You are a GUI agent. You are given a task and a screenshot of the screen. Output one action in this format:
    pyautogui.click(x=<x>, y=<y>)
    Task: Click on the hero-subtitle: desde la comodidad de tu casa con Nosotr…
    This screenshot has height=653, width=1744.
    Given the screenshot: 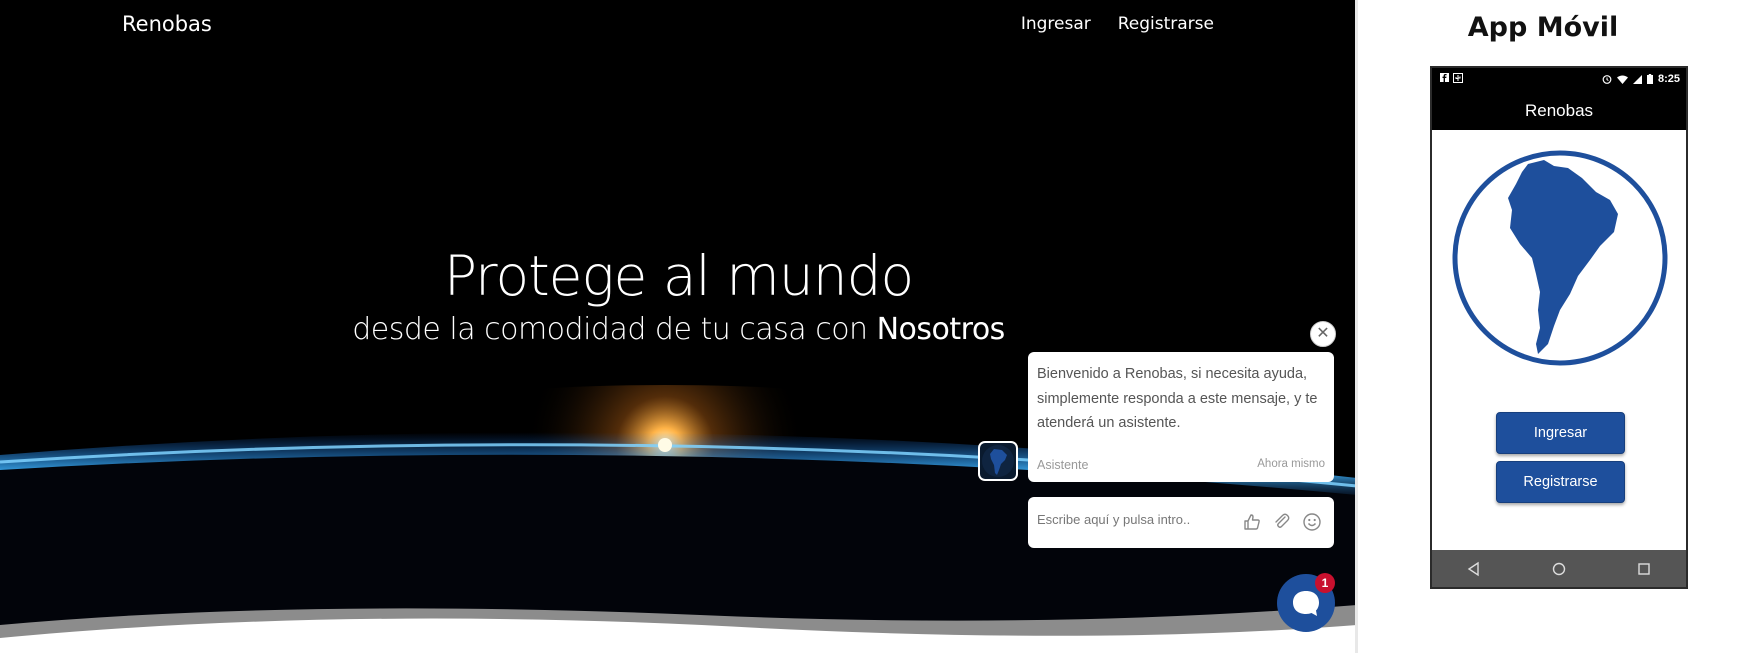 What is the action you would take?
    pyautogui.click(x=678, y=329)
    